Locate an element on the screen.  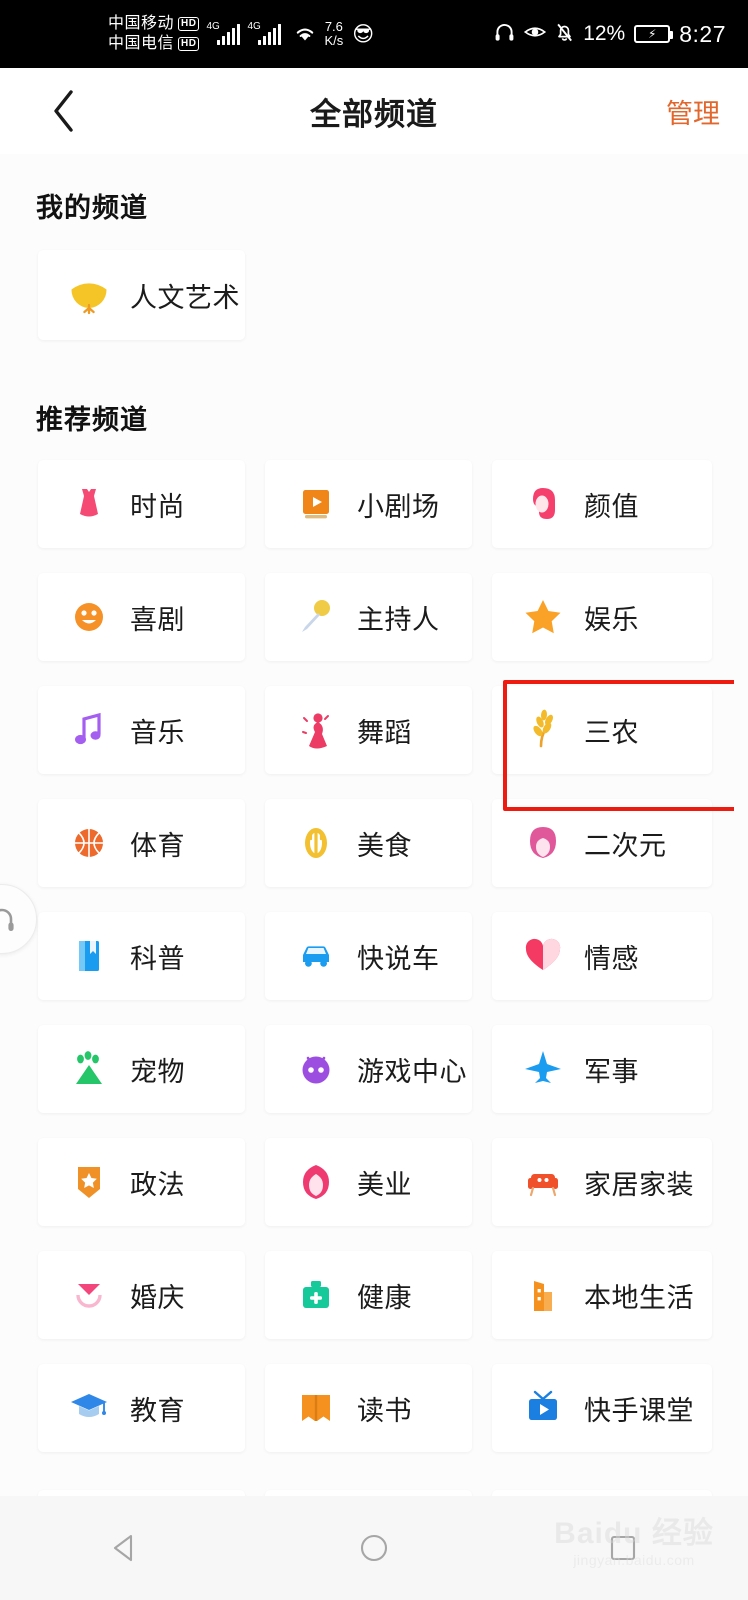
channel-label: 喜剧 is located at coordinates (157, 619).